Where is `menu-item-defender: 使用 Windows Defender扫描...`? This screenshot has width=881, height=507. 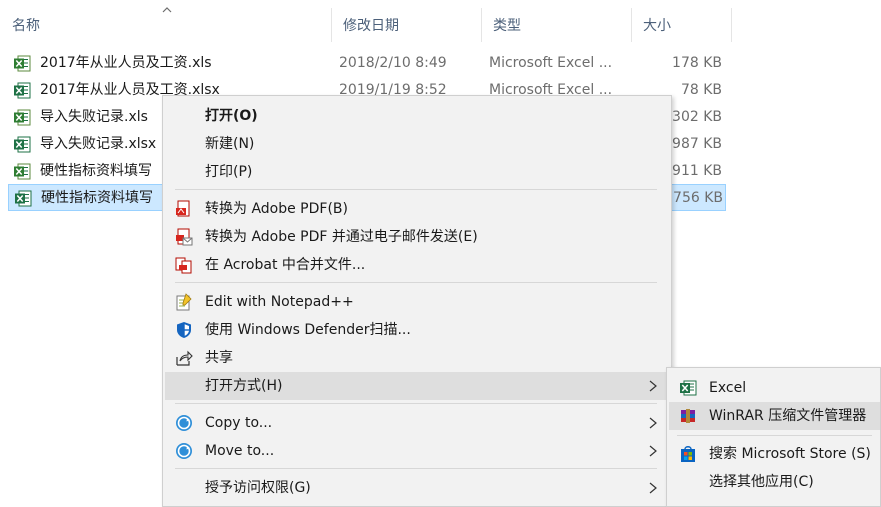 menu-item-defender: 使用 Windows Defender扫描... is located at coordinates (417, 330).